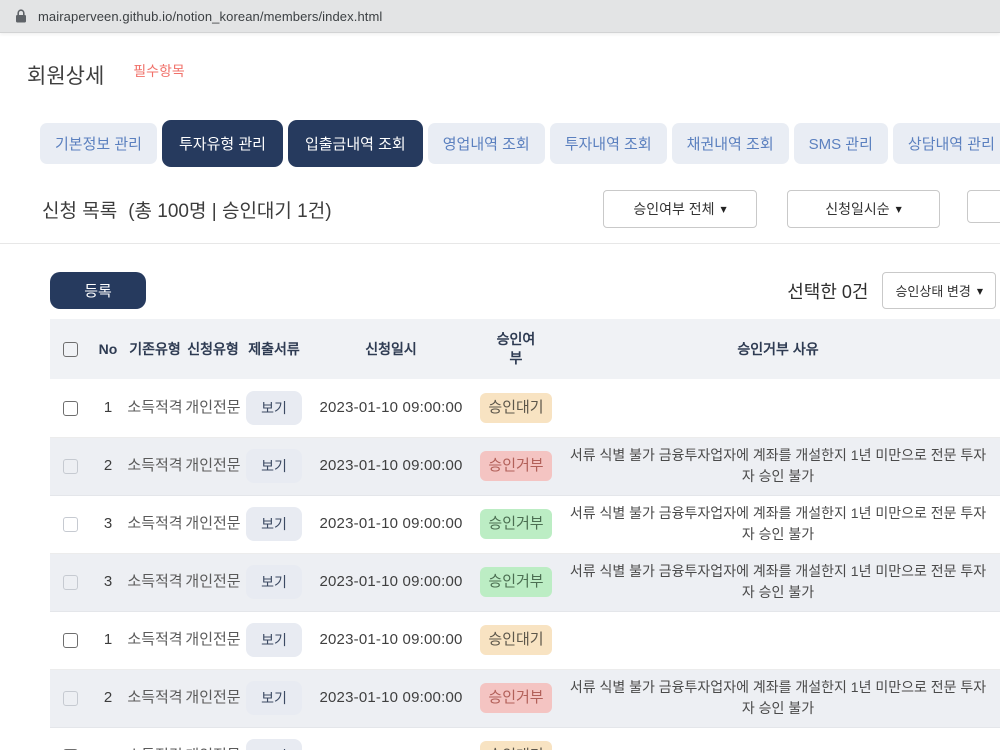 This screenshot has width=1000, height=750. What do you see at coordinates (355, 143) in the screenshot?
I see `tab-3: 입출금내역 조회` at bounding box center [355, 143].